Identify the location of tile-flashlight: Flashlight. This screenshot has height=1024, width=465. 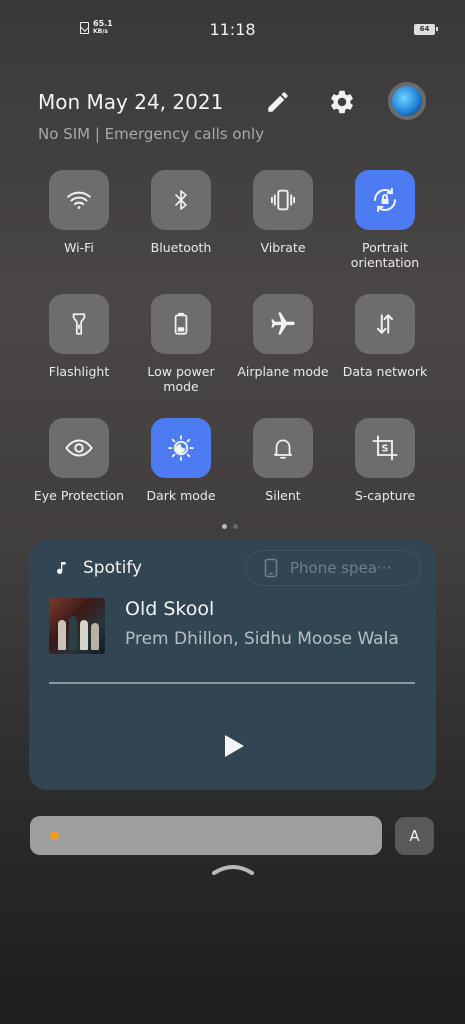
(79, 336).